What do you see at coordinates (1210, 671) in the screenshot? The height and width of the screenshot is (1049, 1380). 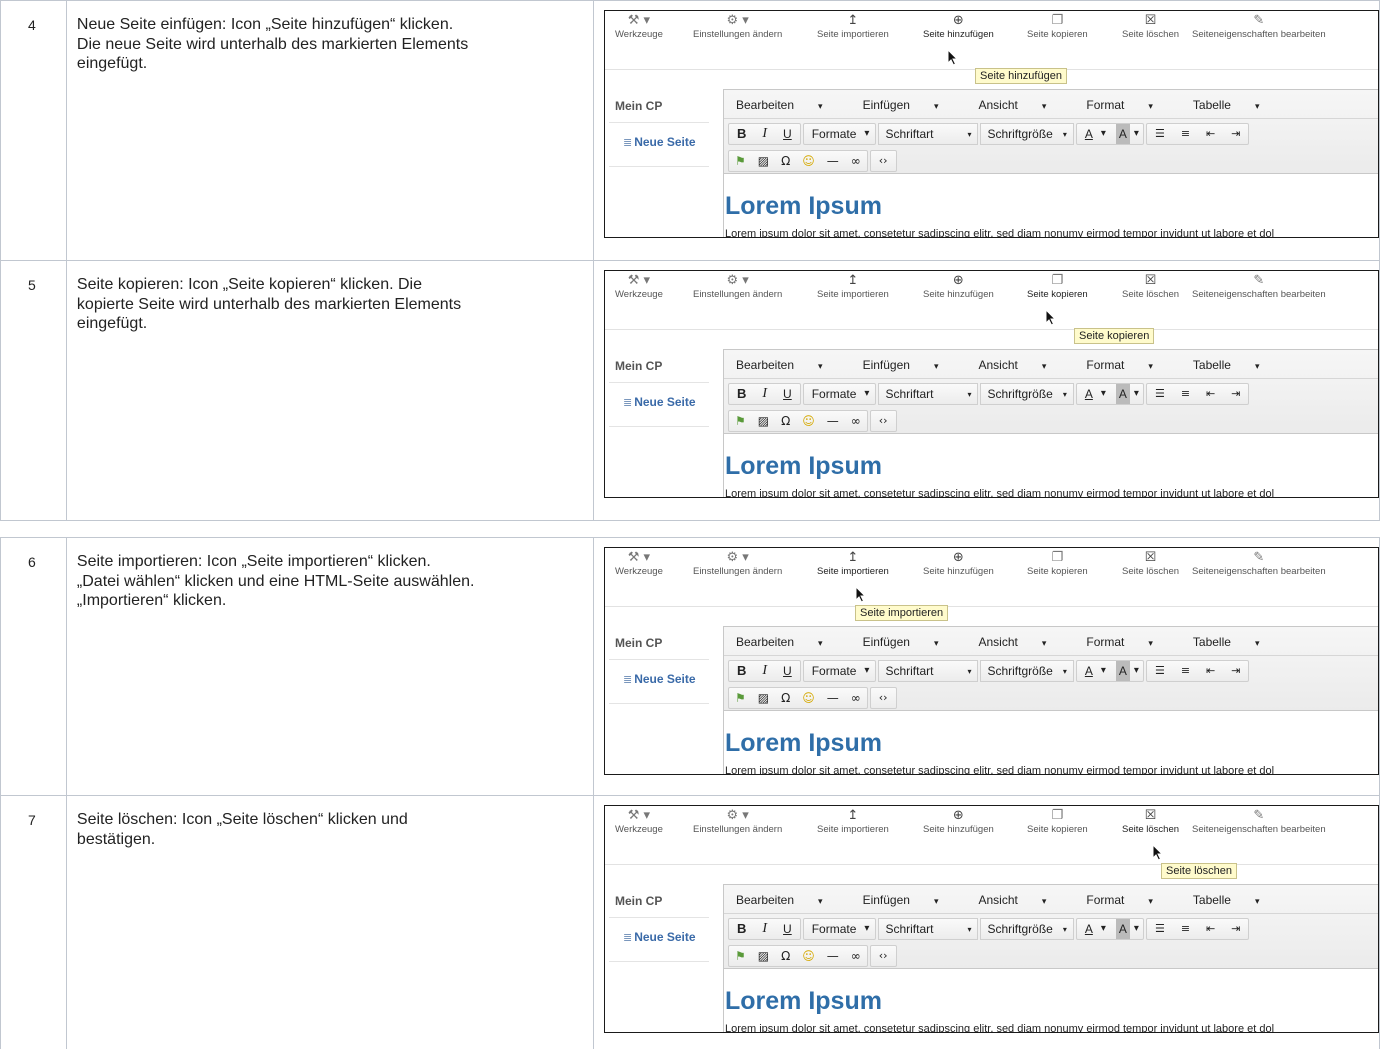 I see `outdent-icon: ⇤` at bounding box center [1210, 671].